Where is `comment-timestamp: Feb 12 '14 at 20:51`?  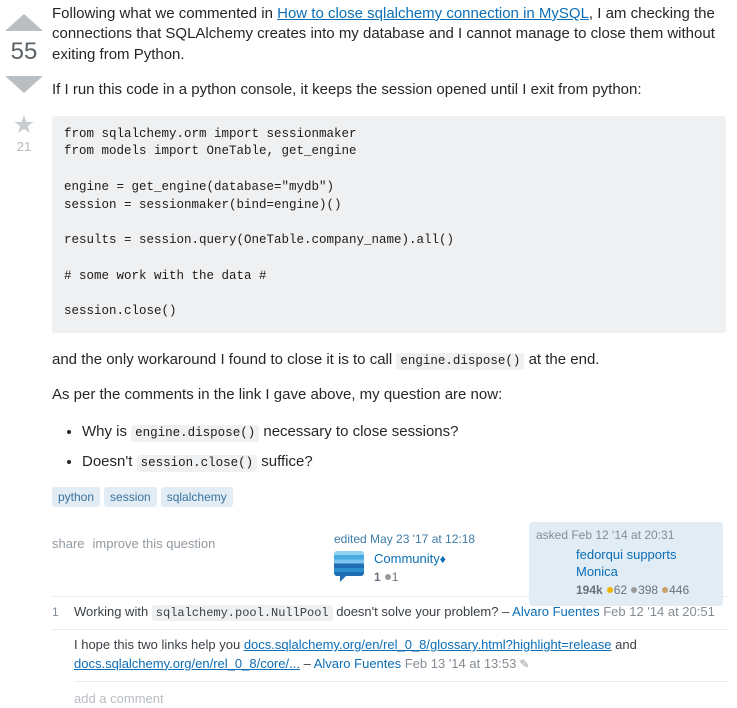
comment-timestamp: Feb 12 '14 at 20:51 is located at coordinates (657, 611).